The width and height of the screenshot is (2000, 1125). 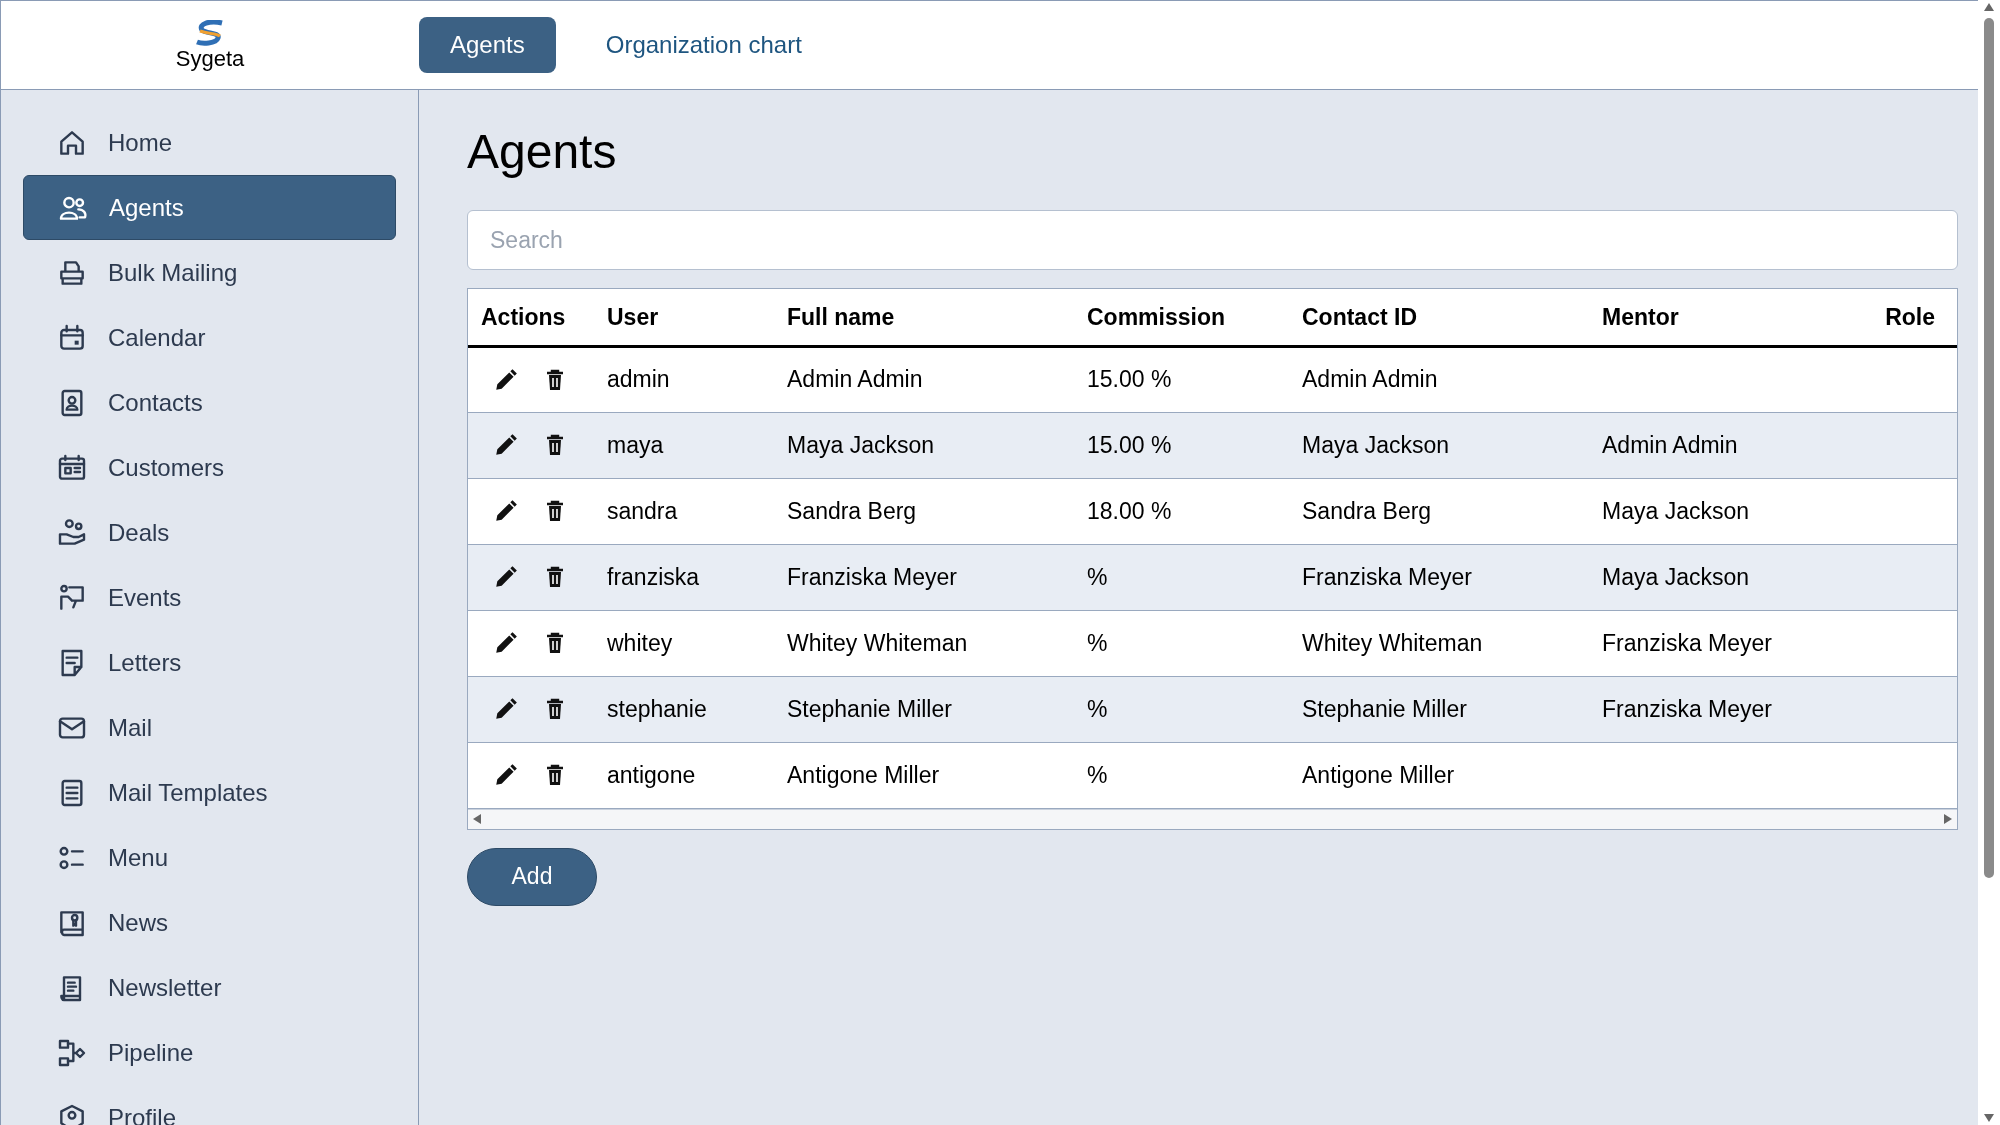 I want to click on sidebar-item: Mail Templates, so click(x=209, y=792).